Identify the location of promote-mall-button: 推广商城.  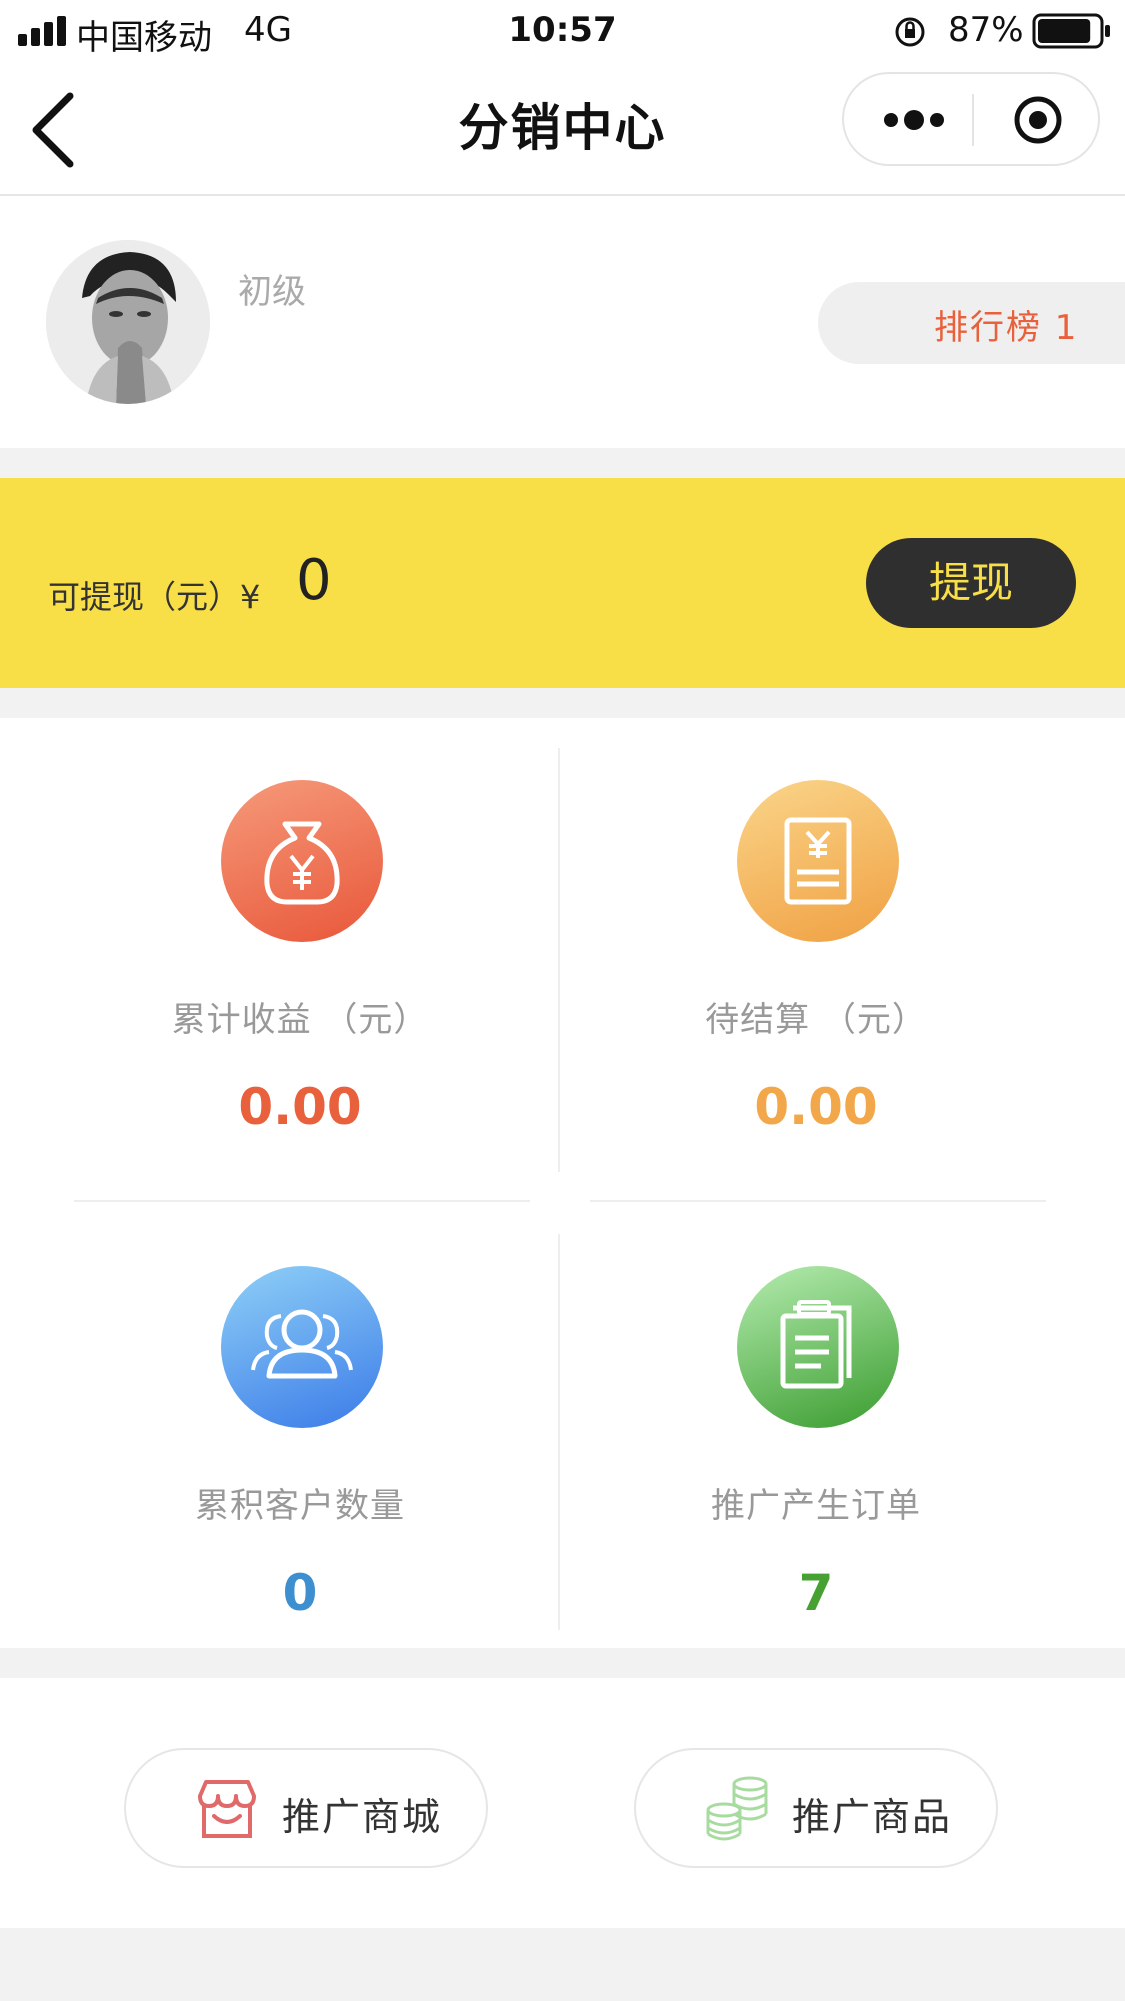
(306, 1808).